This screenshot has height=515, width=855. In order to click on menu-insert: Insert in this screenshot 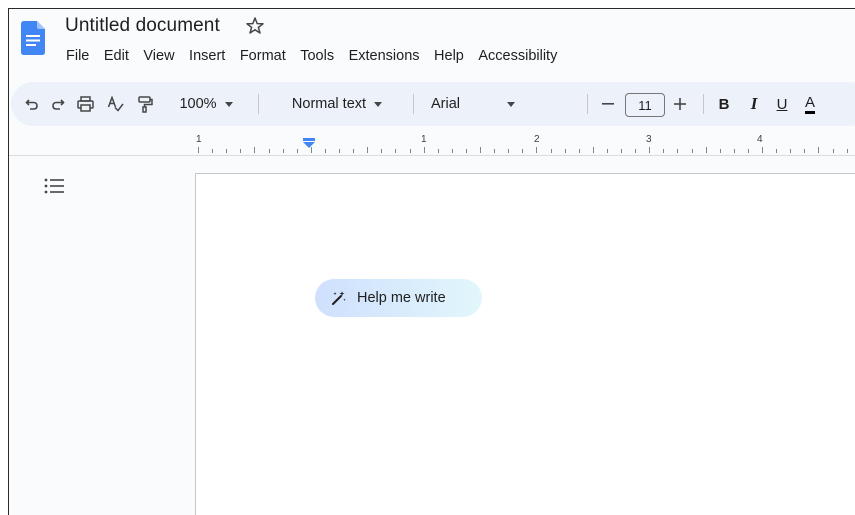, I will do `click(207, 56)`.